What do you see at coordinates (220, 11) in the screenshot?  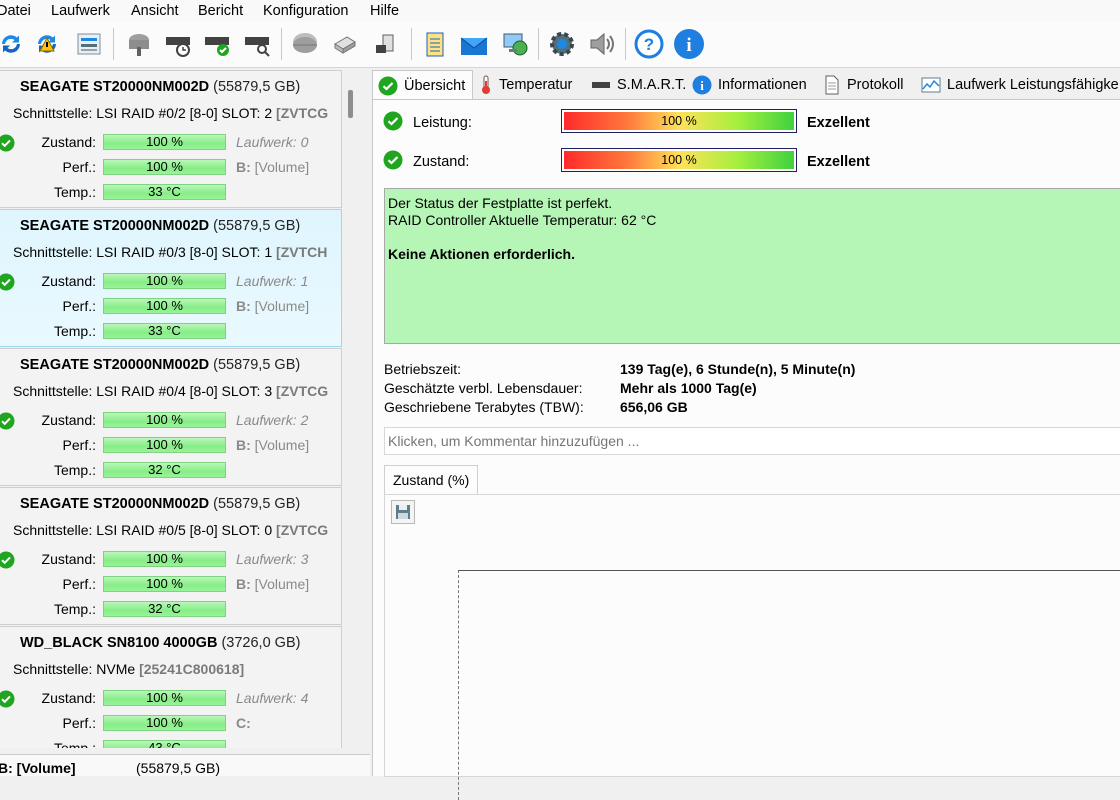 I see `menu-bericht: Bericht` at bounding box center [220, 11].